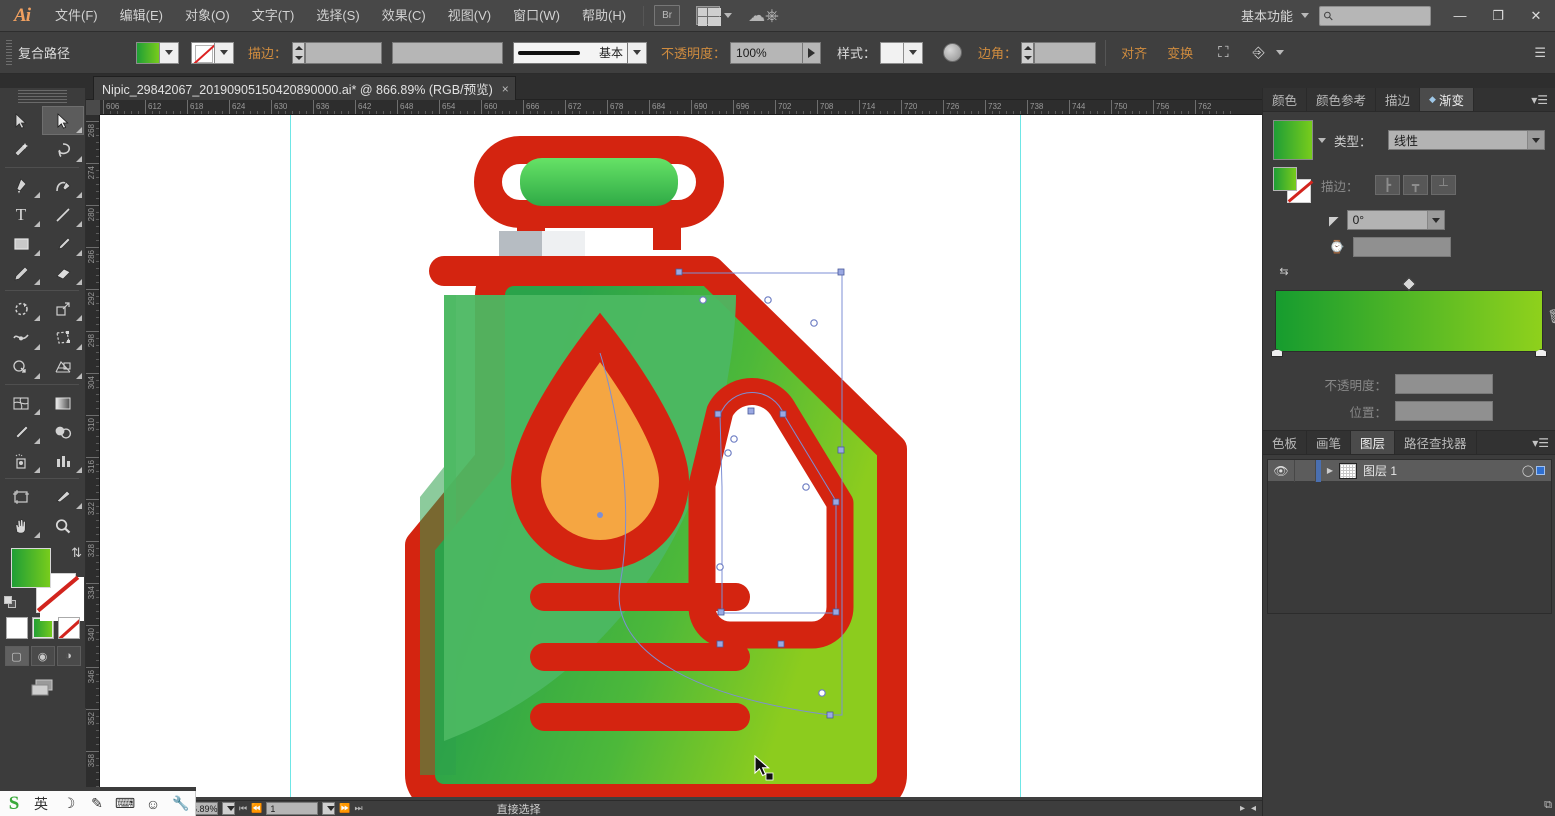 The height and width of the screenshot is (816, 1555). I want to click on color-button, so click(16, 628).